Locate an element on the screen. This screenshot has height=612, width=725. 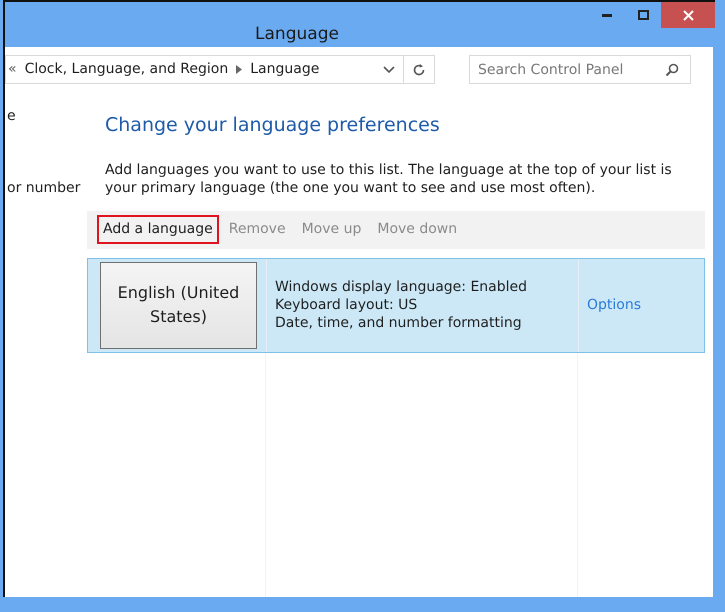
search-icon is located at coordinates (672, 70).